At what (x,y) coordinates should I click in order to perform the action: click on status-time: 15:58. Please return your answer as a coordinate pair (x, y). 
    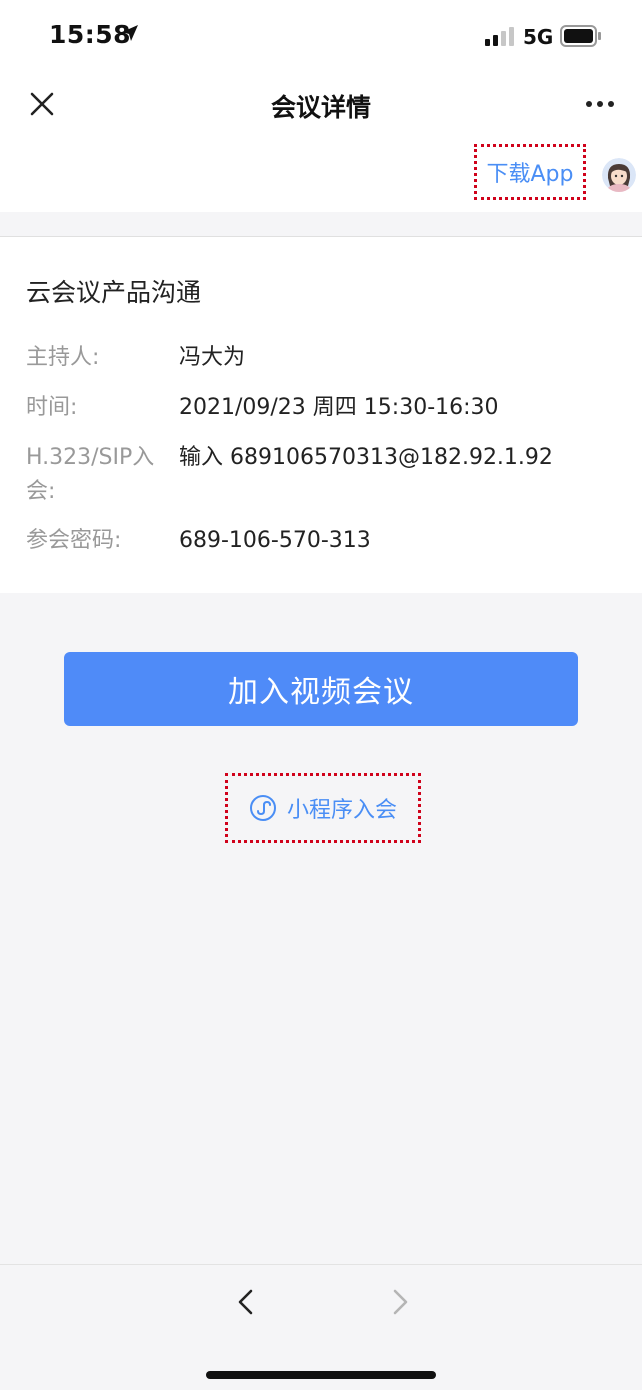
    Looking at the image, I should click on (90, 34).